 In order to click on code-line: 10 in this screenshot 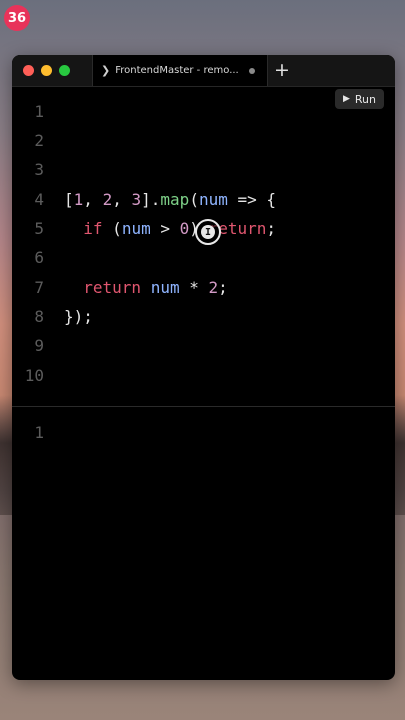, I will do `click(203, 375)`.